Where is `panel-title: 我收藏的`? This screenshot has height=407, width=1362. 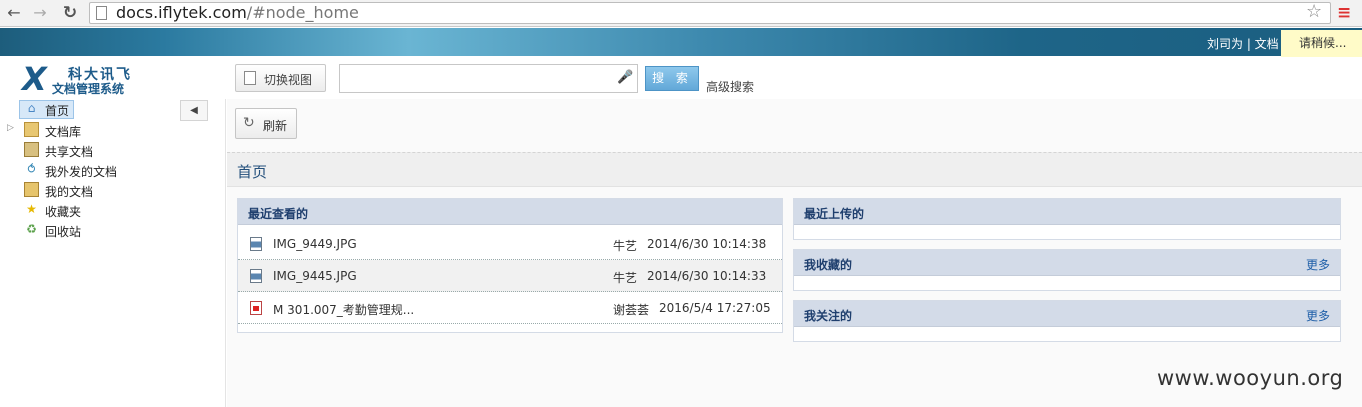
panel-title: 我收藏的 is located at coordinates (828, 265).